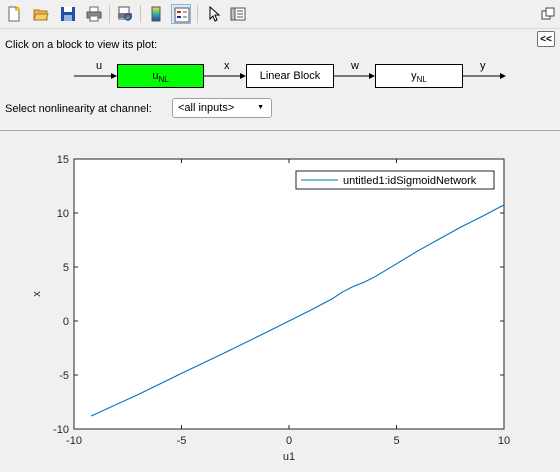 The width and height of the screenshot is (560, 472). I want to click on legend-label: untitled1:idSigmoidNetwork, so click(410, 181).